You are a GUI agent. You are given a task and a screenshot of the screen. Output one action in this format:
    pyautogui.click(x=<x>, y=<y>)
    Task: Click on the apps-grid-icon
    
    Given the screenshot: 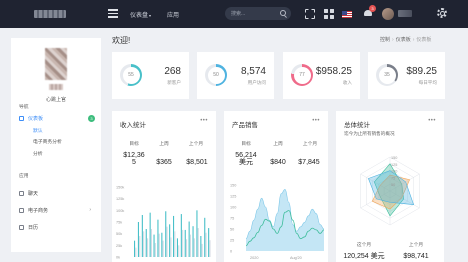 What is the action you would take?
    pyautogui.click(x=329, y=14)
    